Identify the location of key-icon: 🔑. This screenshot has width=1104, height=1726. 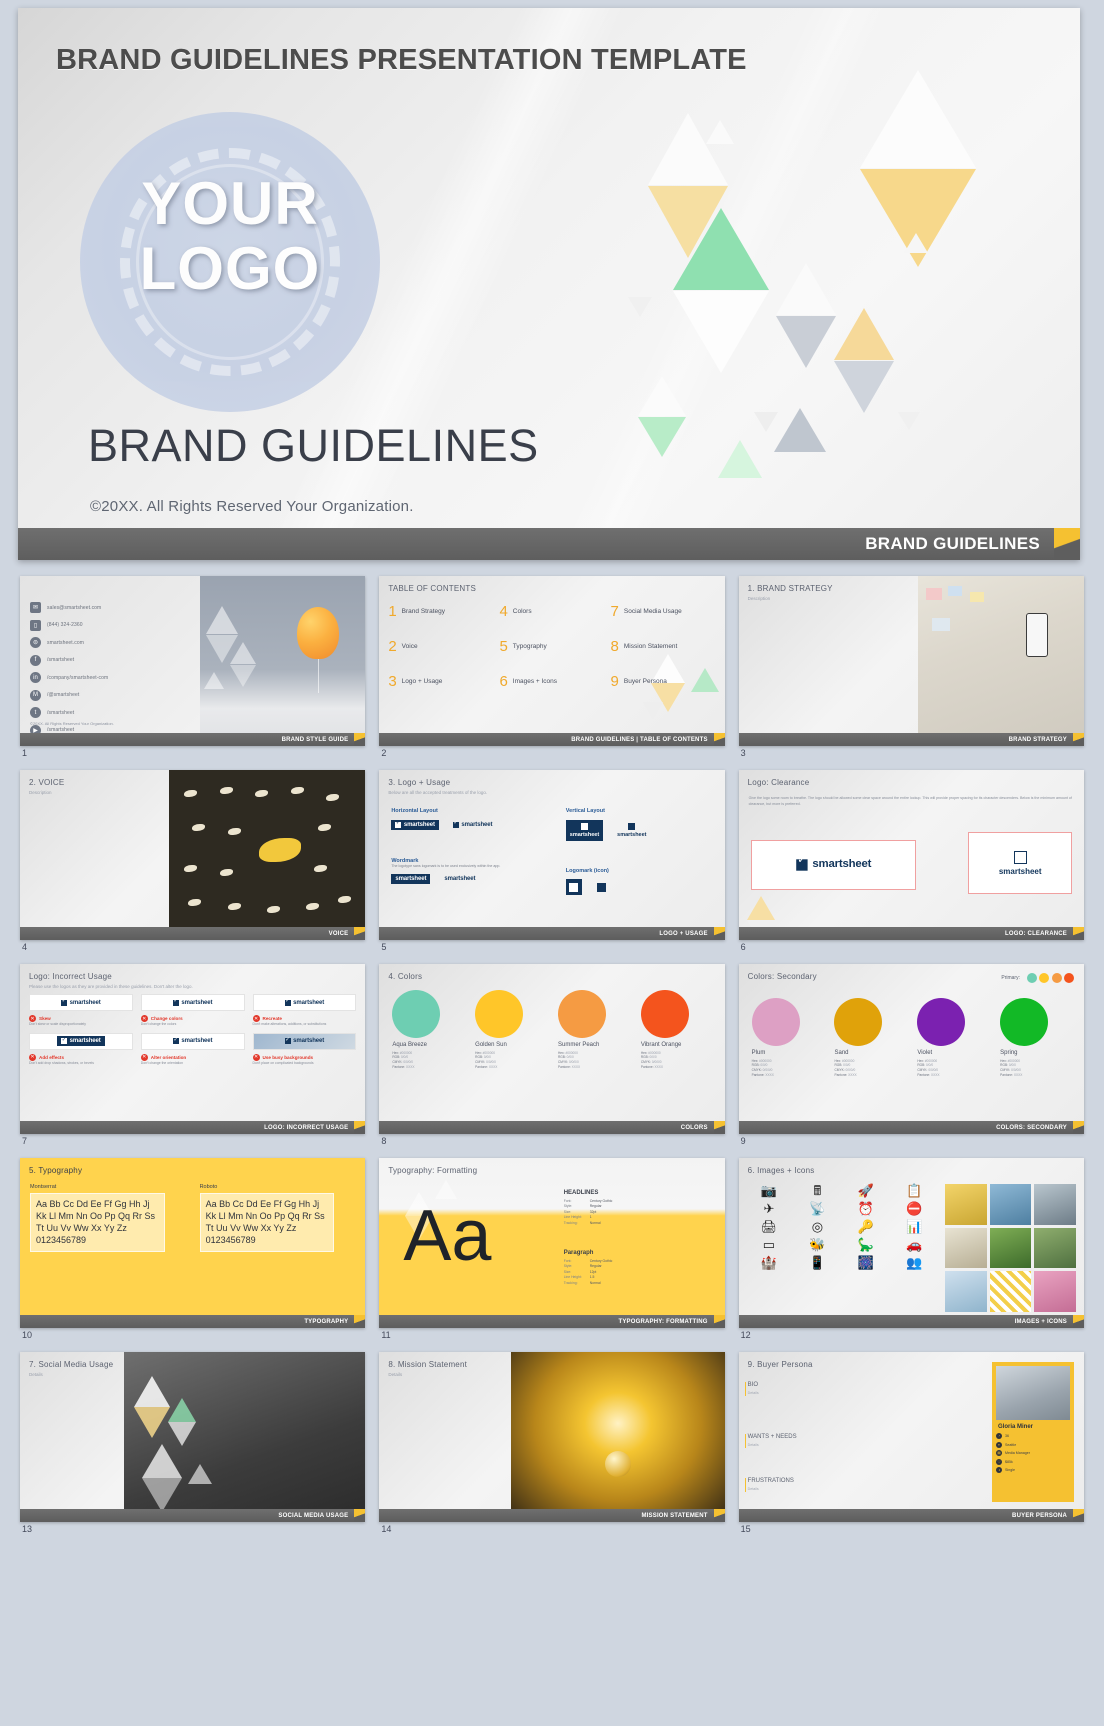
(865, 1226).